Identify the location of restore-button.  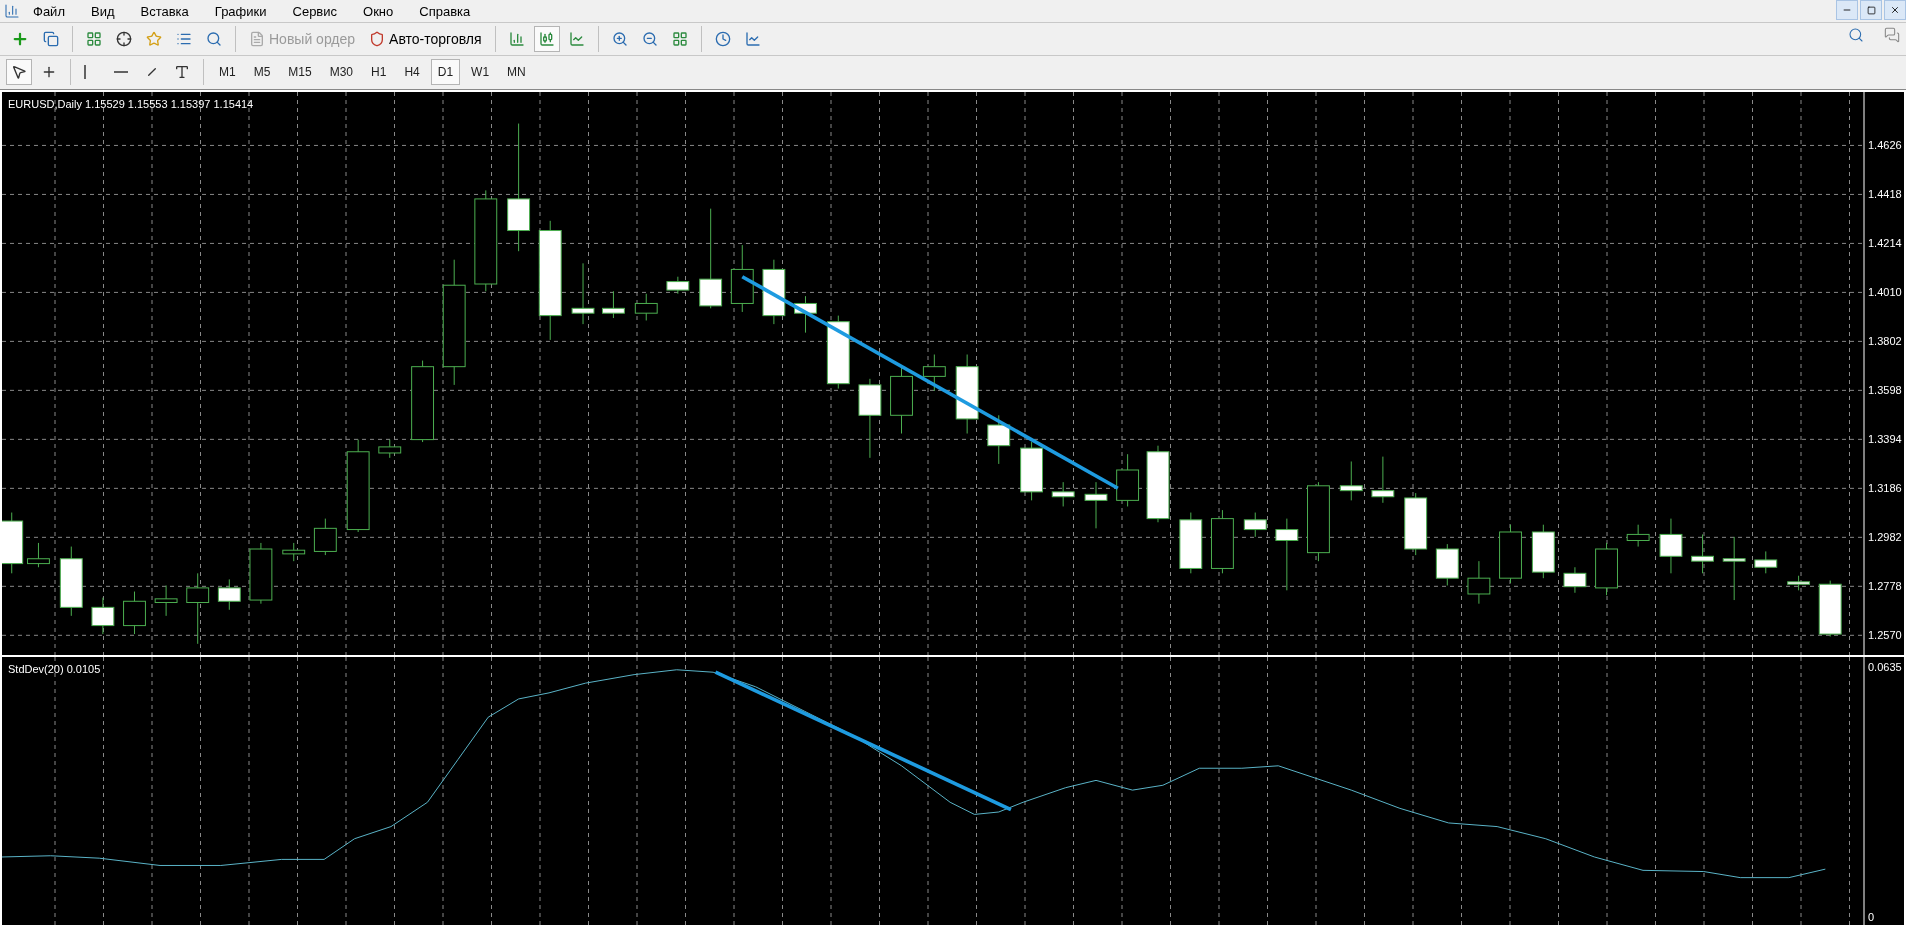
(1871, 10).